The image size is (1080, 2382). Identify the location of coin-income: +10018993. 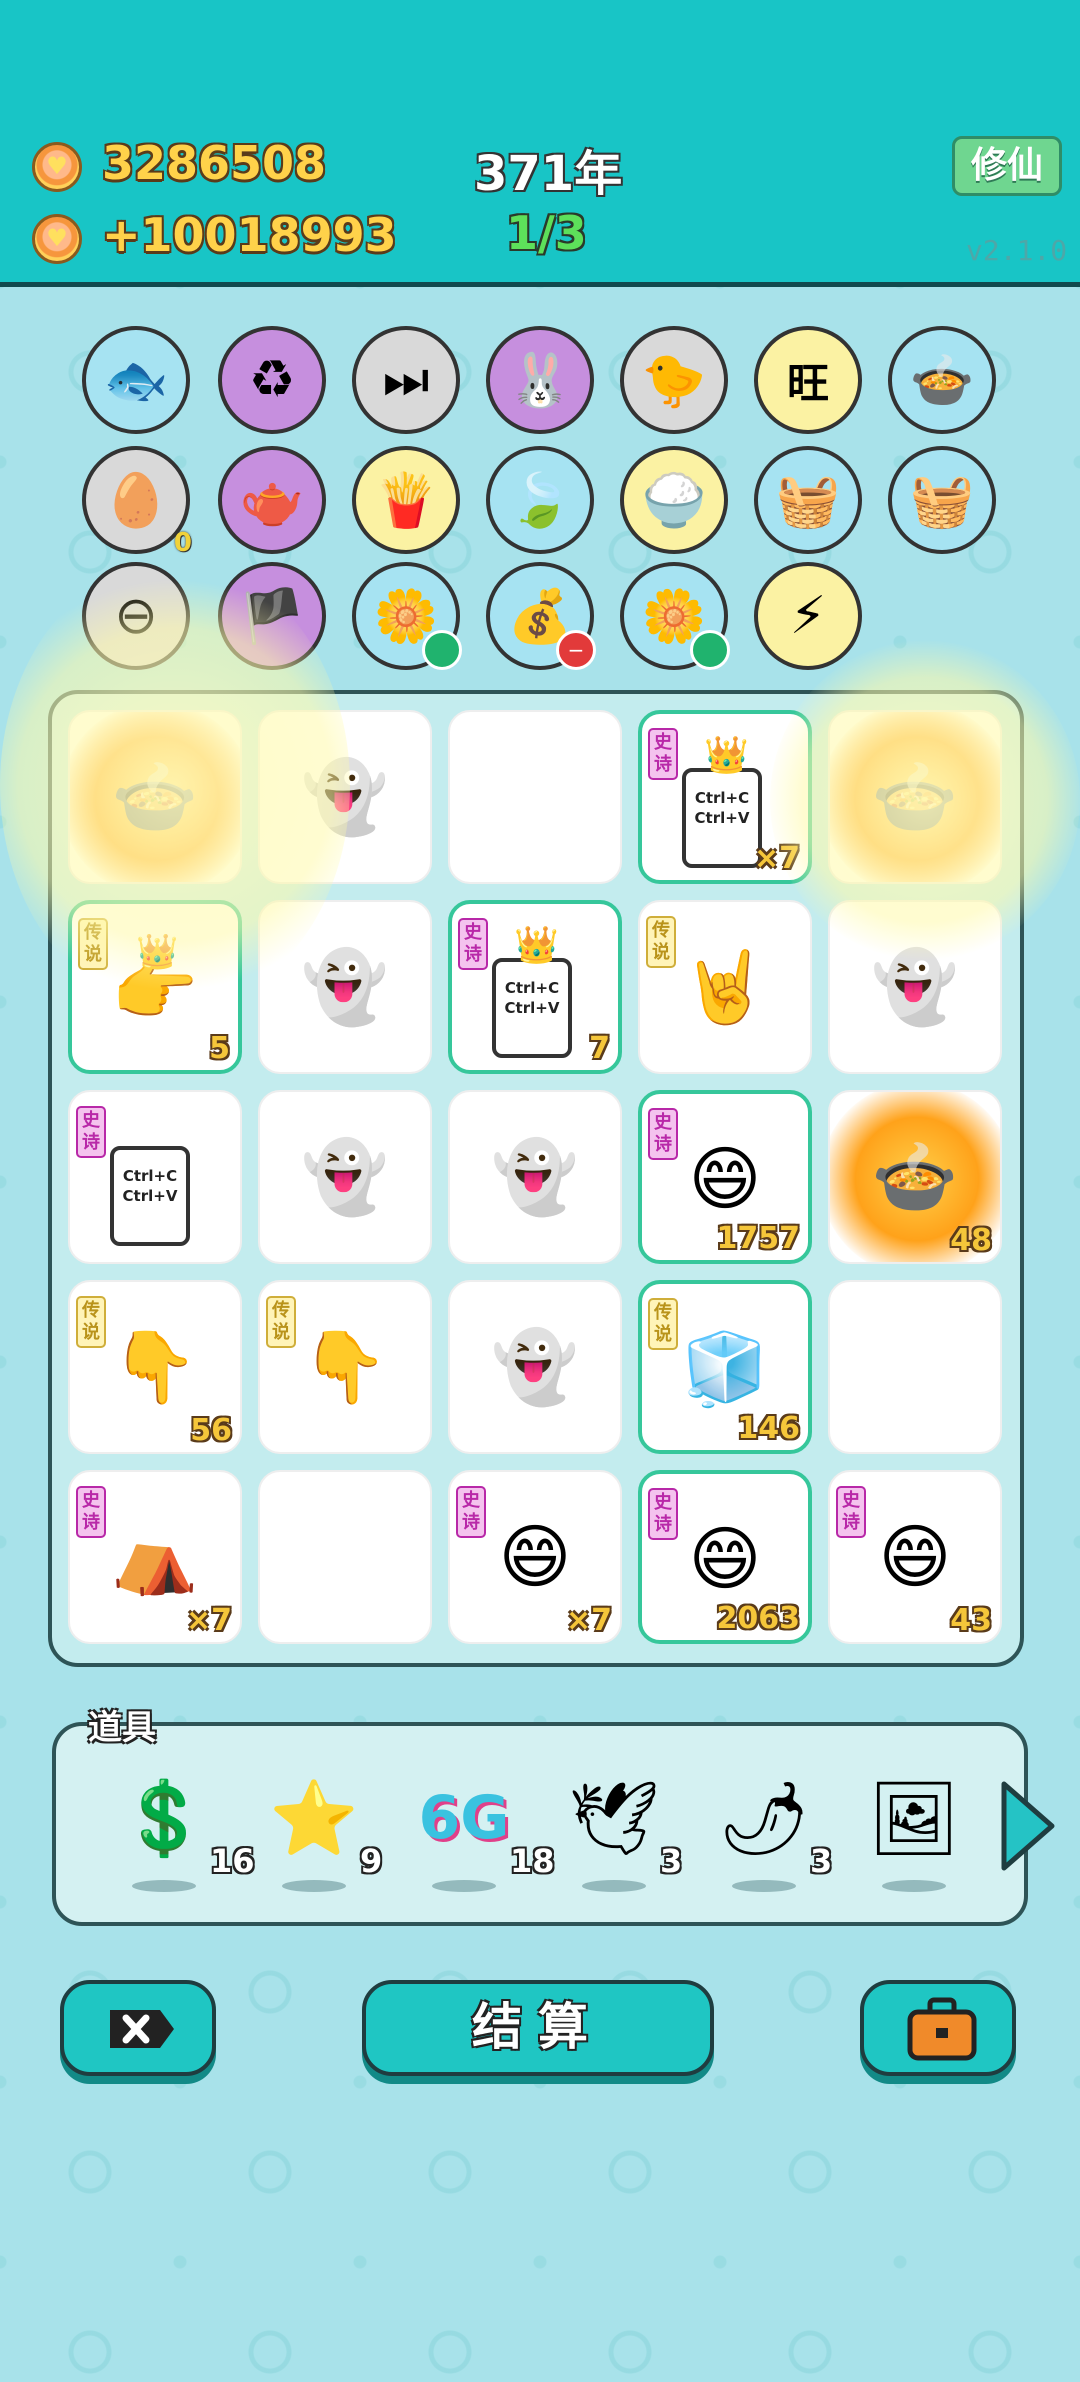
(249, 235).